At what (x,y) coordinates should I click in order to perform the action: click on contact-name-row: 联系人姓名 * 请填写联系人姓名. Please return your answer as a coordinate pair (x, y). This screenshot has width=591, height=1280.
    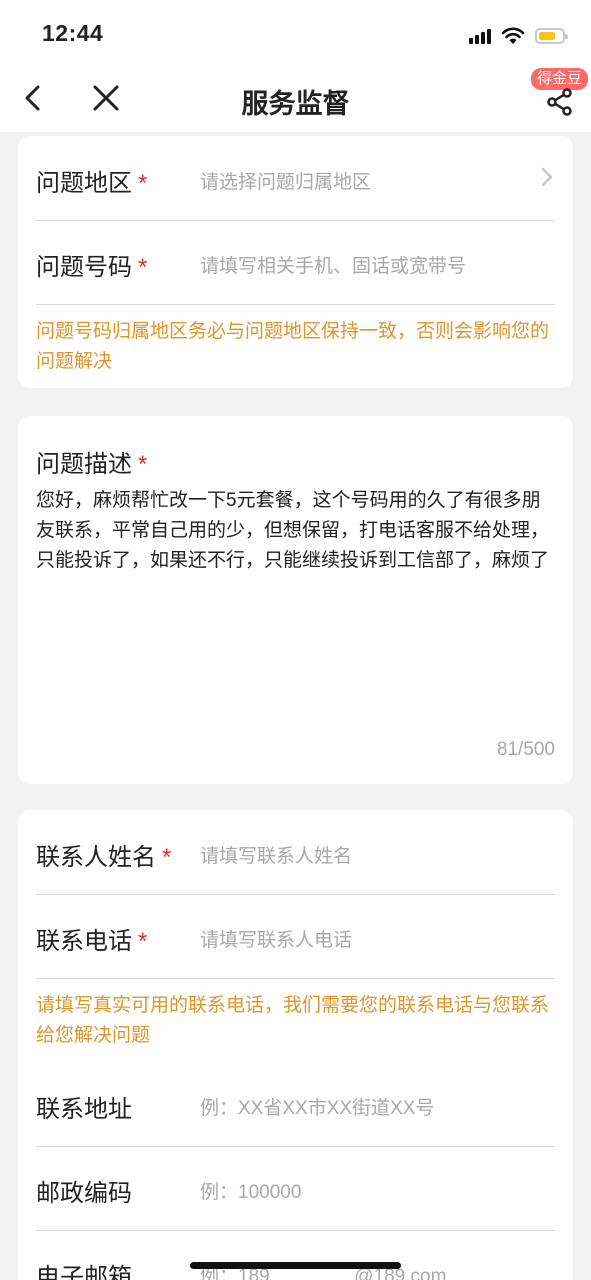
    Looking at the image, I should click on (295, 852).